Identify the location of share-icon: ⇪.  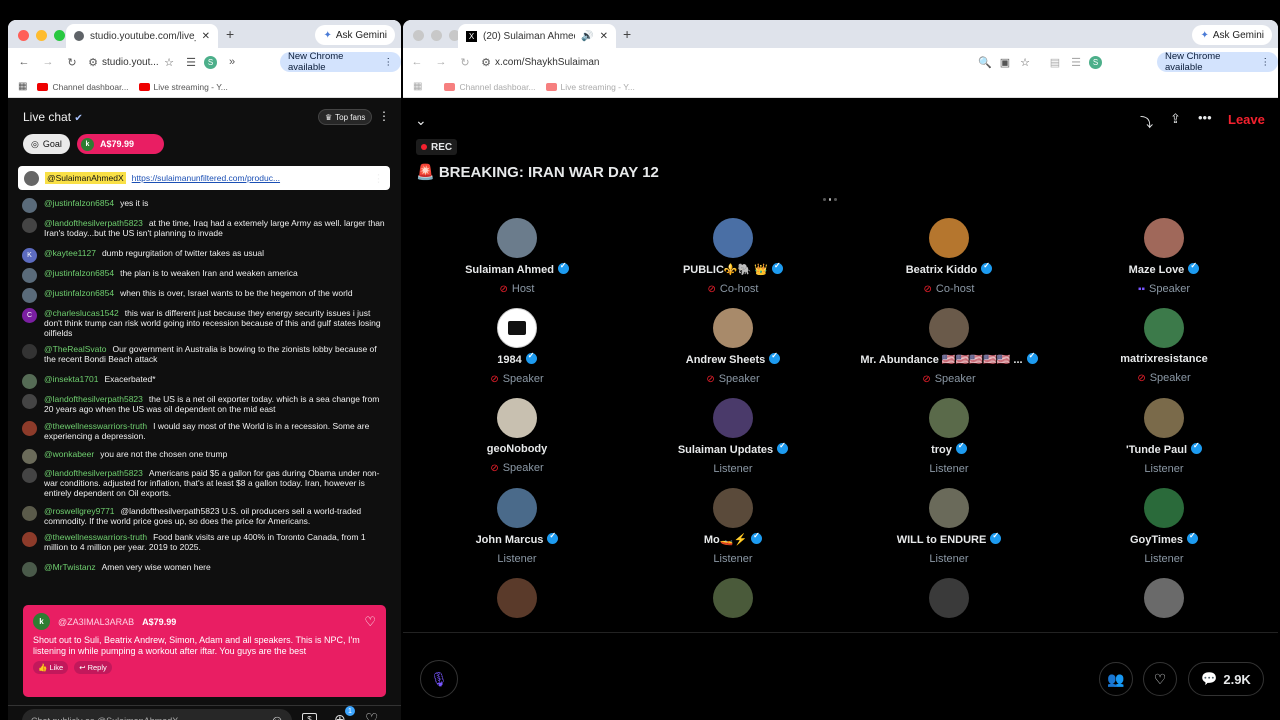
(1175, 119).